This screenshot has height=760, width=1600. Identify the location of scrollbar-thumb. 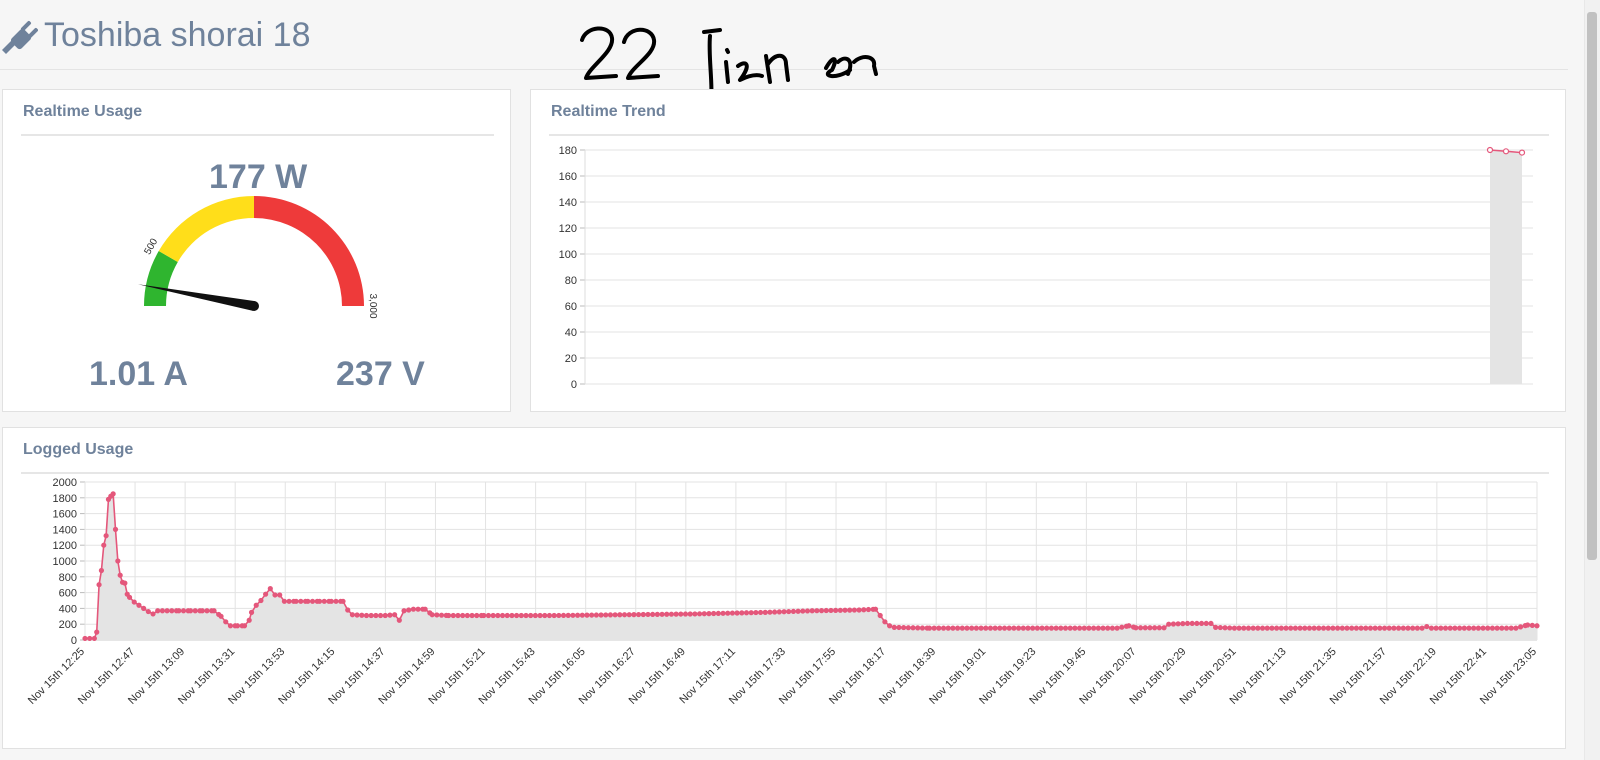
(1592, 286).